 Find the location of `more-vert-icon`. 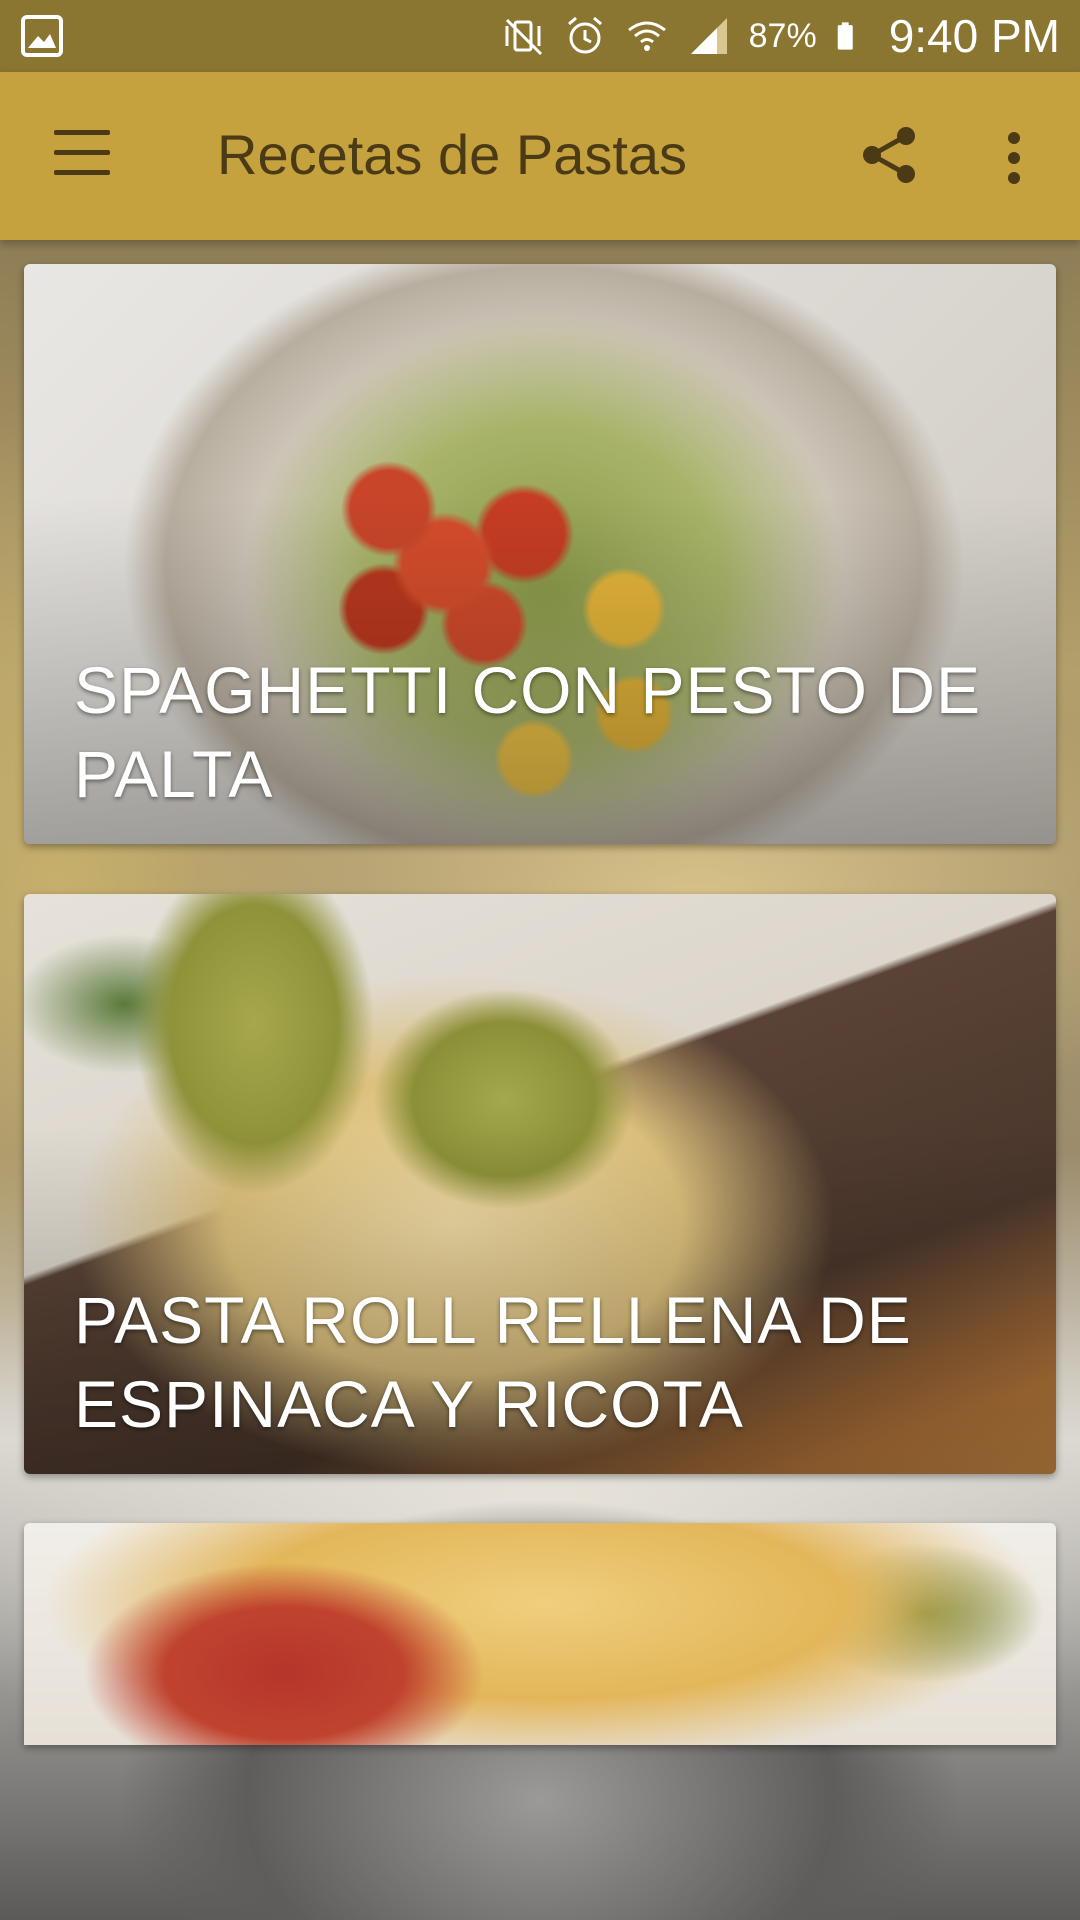

more-vert-icon is located at coordinates (1014, 158).